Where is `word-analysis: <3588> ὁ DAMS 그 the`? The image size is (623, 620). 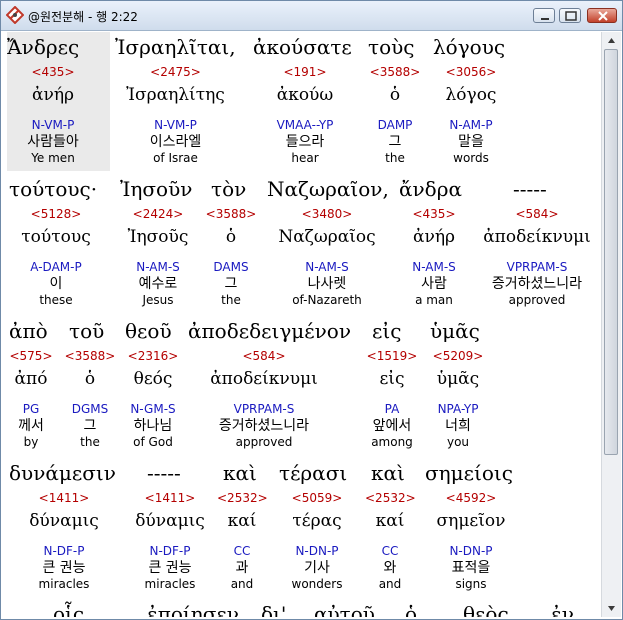
word-analysis: <3588> ὁ DAMS 그 the is located at coordinates (231, 257).